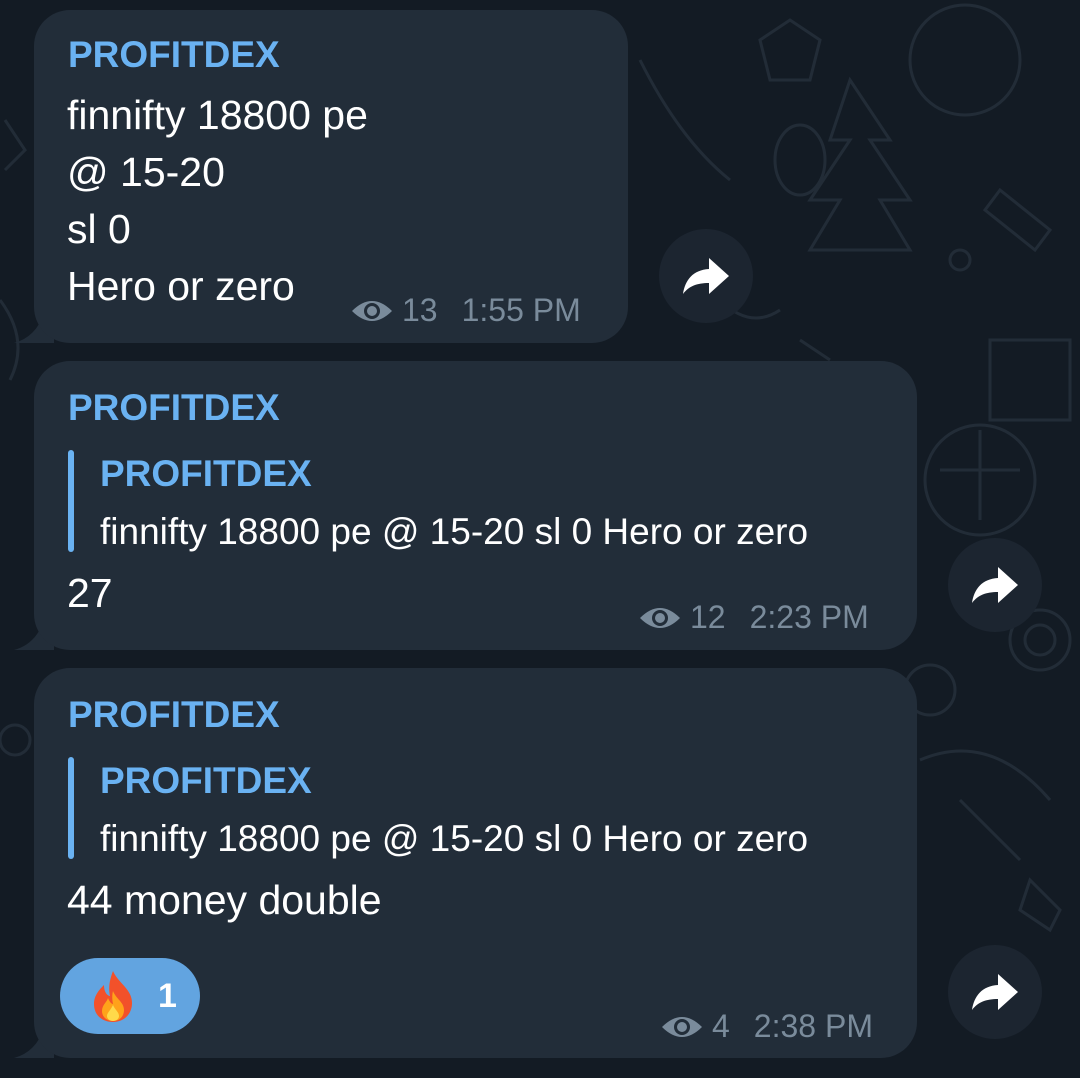  What do you see at coordinates (813, 1026) in the screenshot?
I see `message-time: 2:38 PM` at bounding box center [813, 1026].